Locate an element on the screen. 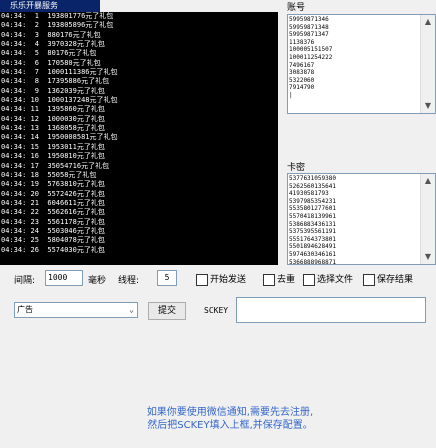 The image size is (436, 448). code-scrollbar: ▲ ▼ is located at coordinates (427, 219).